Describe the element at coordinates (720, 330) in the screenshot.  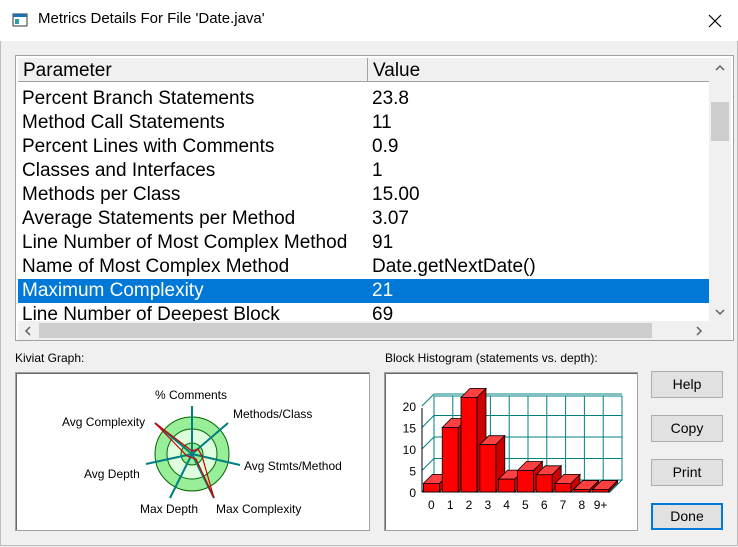
I see `scrollbar-corner` at that location.